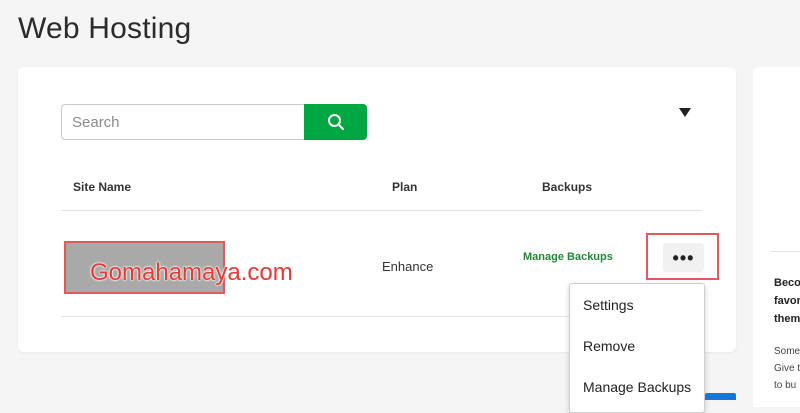 This screenshot has width=800, height=413. What do you see at coordinates (102, 187) in the screenshot?
I see `column-header-site-name: Site Name` at bounding box center [102, 187].